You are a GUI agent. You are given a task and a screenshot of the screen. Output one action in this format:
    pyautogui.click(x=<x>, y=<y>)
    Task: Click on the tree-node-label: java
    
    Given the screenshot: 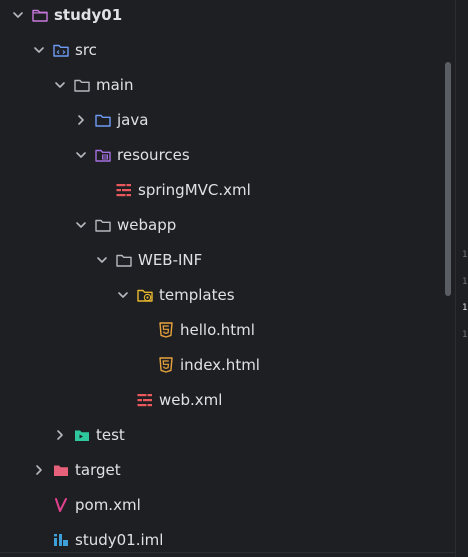 What is the action you would take?
    pyautogui.click(x=133, y=120)
    